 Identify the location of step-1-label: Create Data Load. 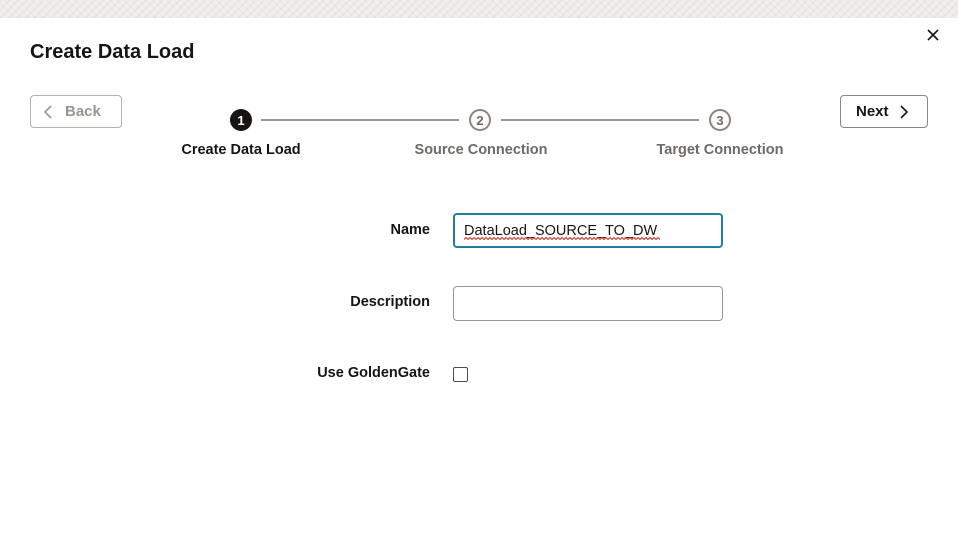
(241, 150).